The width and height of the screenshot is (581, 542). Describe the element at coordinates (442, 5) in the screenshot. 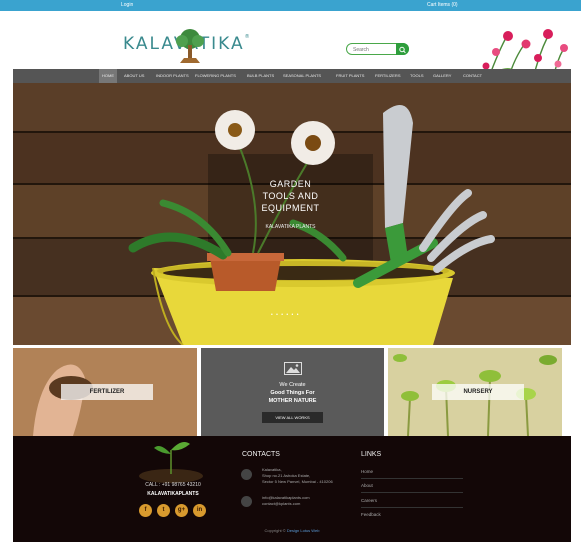

I see `cart-link: Cart Items (0)` at that location.